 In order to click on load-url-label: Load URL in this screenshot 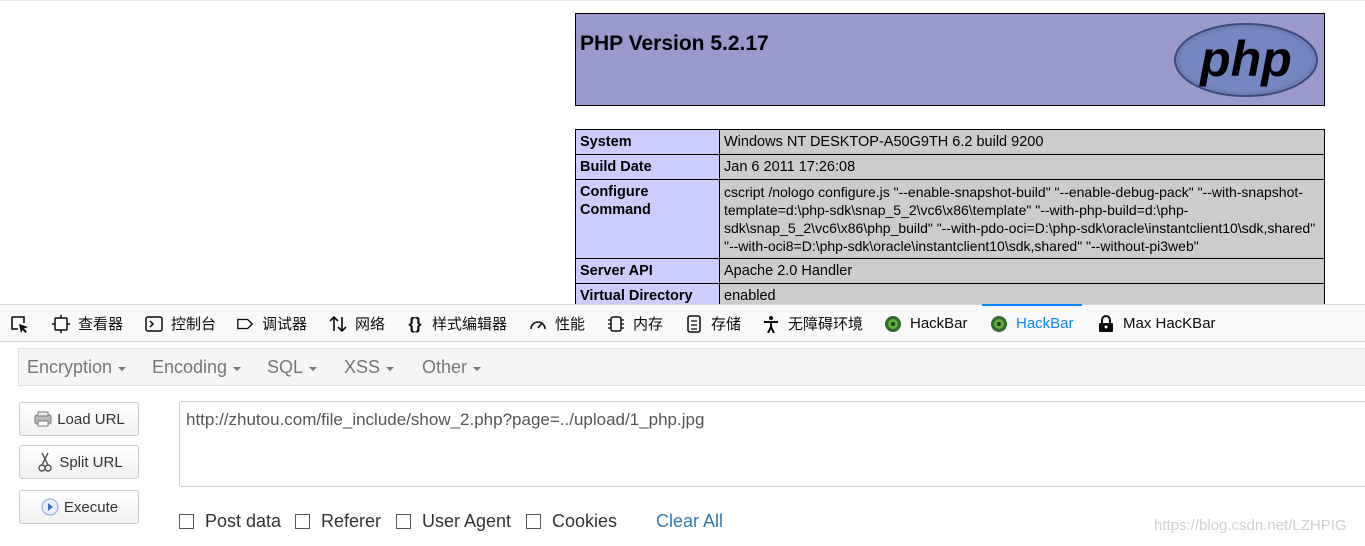, I will do `click(91, 419)`.